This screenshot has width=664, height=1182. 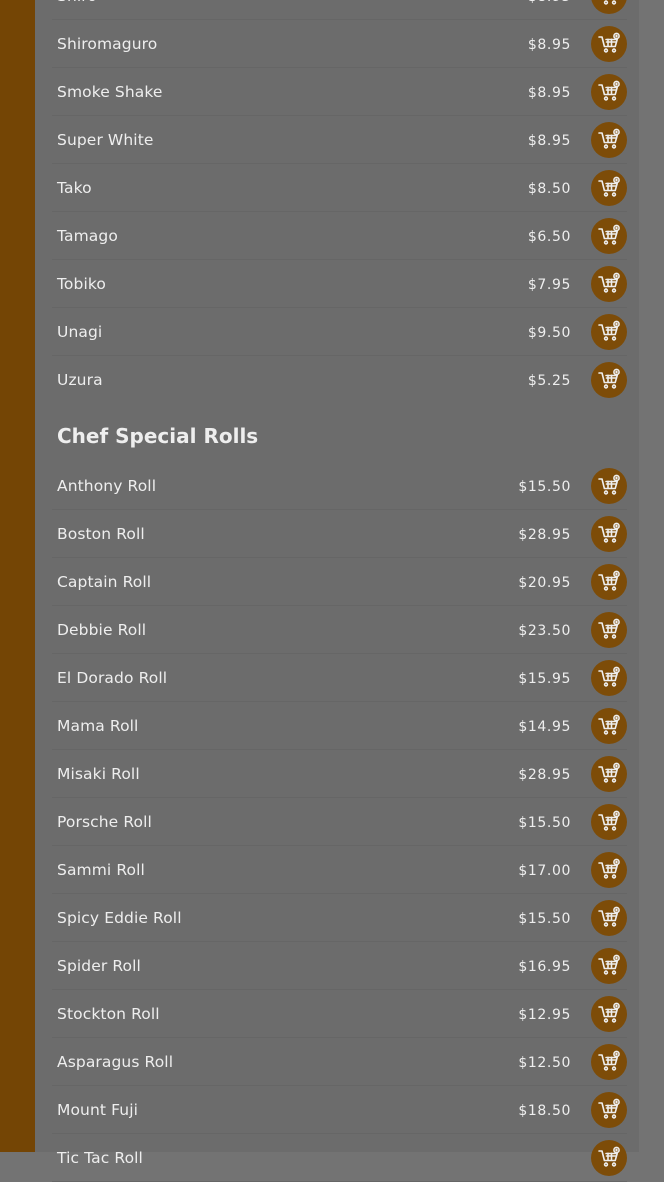 What do you see at coordinates (101, 534) in the screenshot?
I see `menu-item-name: Boston Roll` at bounding box center [101, 534].